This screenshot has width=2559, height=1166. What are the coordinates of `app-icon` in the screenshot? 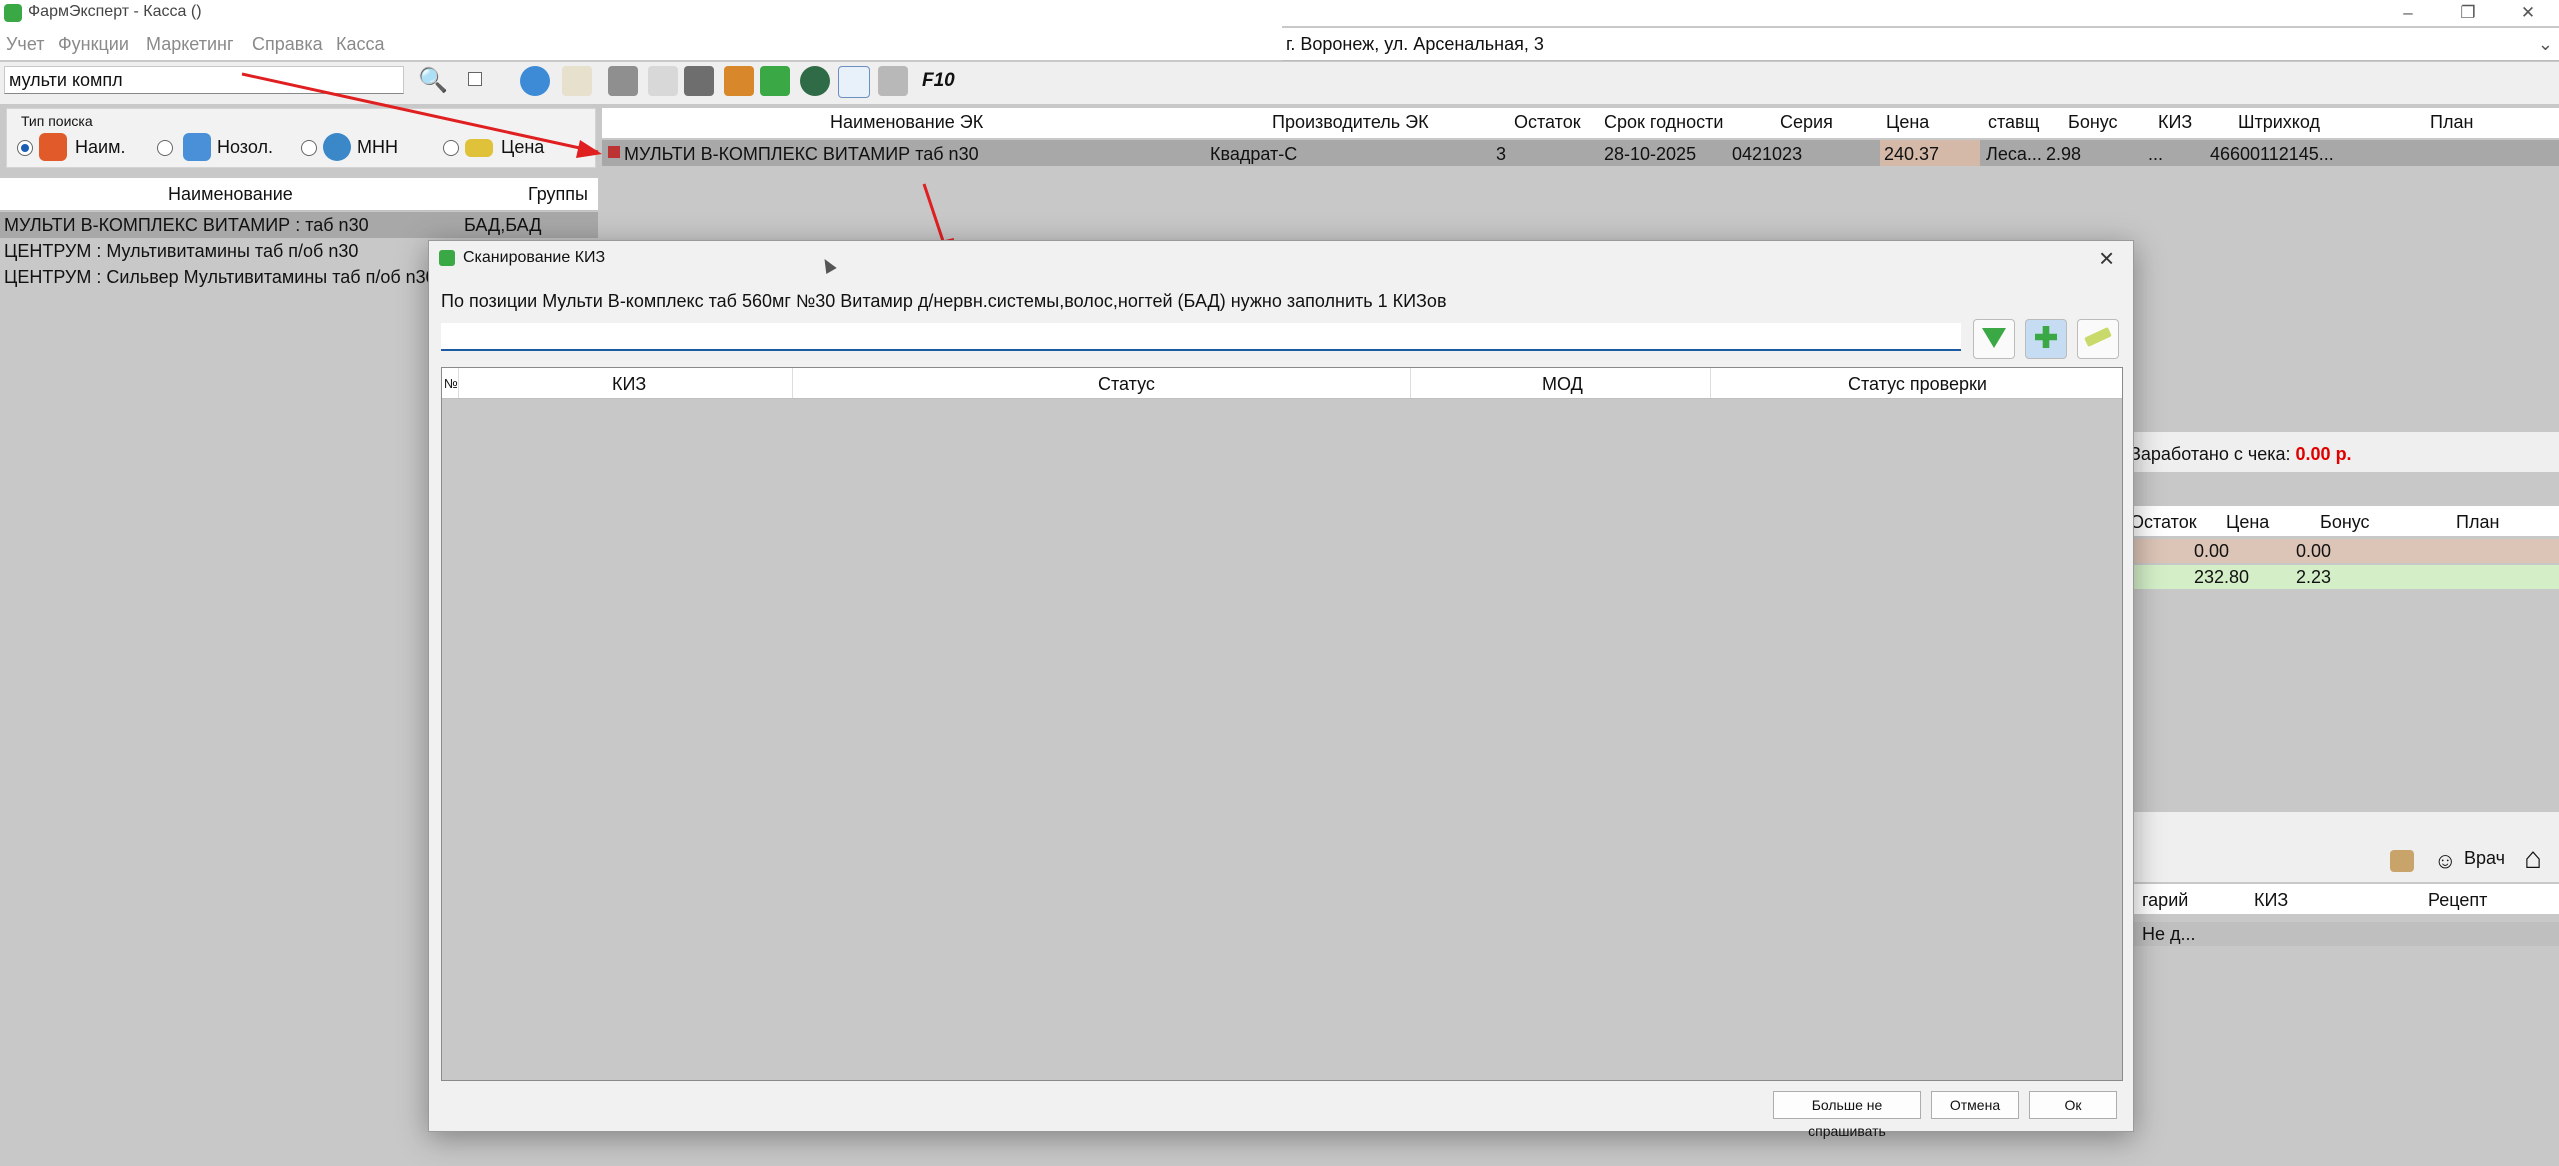 It's located at (447, 258).